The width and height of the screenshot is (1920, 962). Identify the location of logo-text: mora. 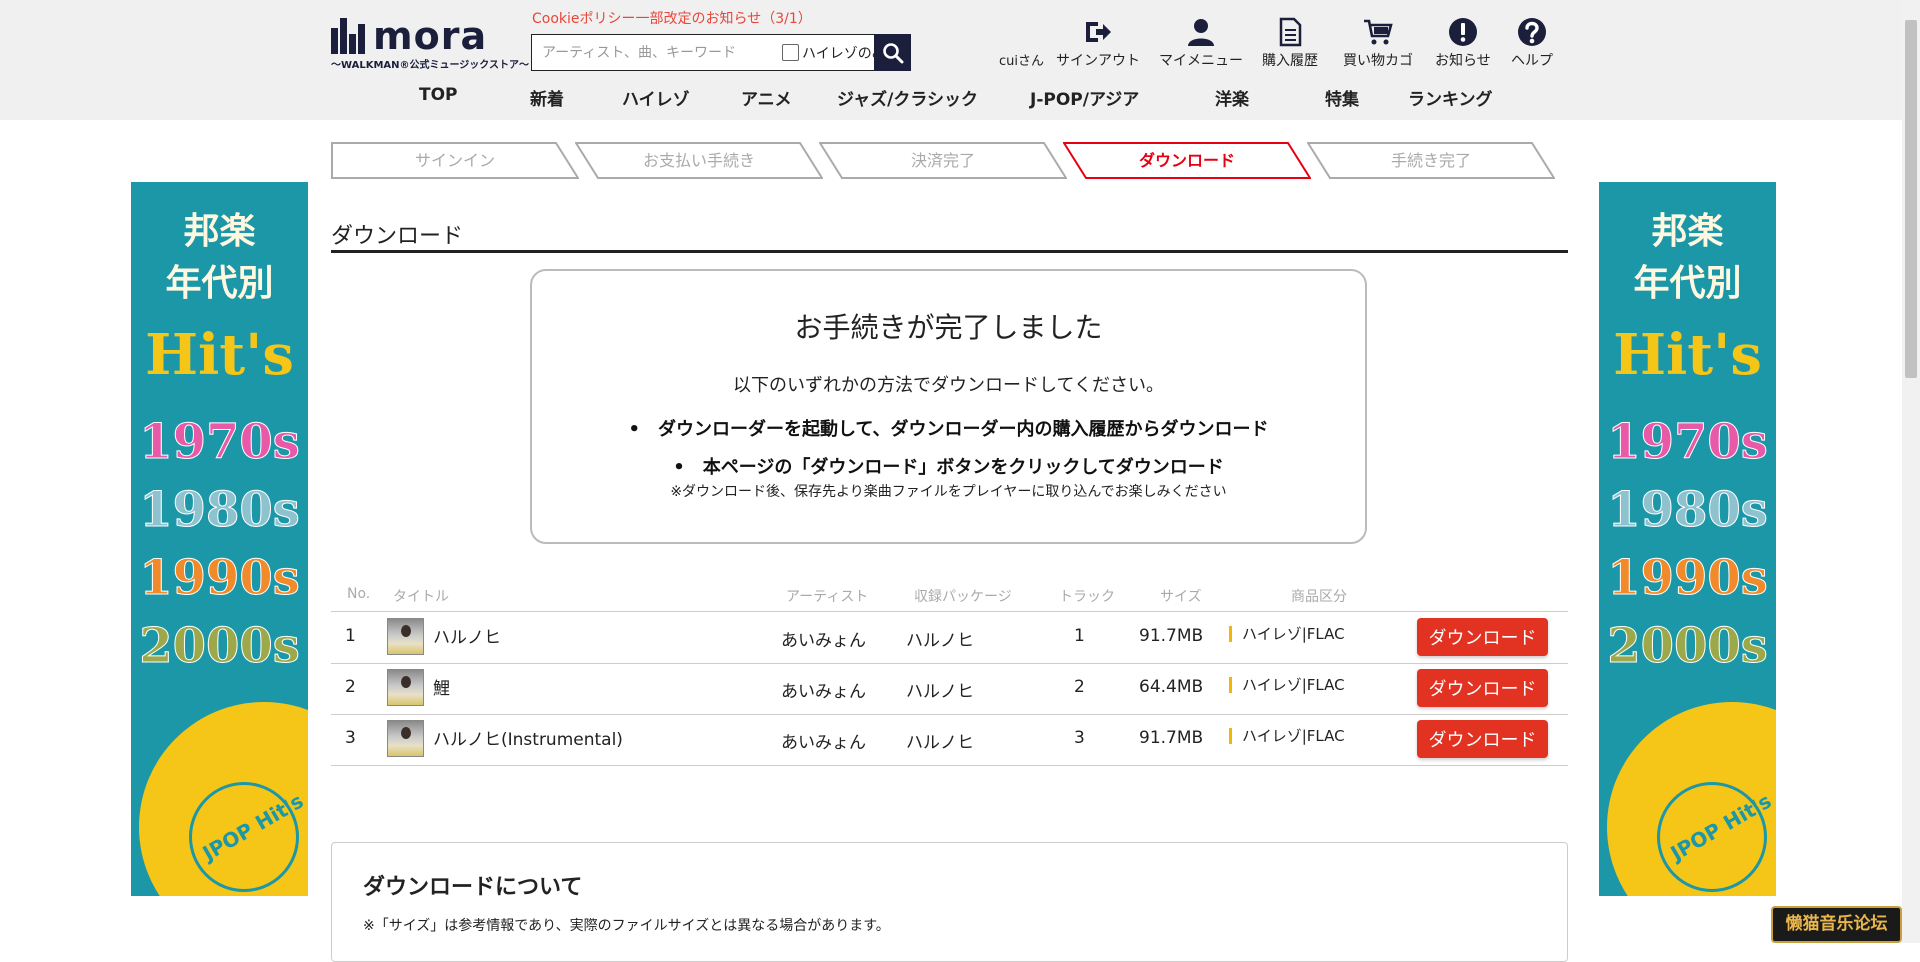
(430, 36).